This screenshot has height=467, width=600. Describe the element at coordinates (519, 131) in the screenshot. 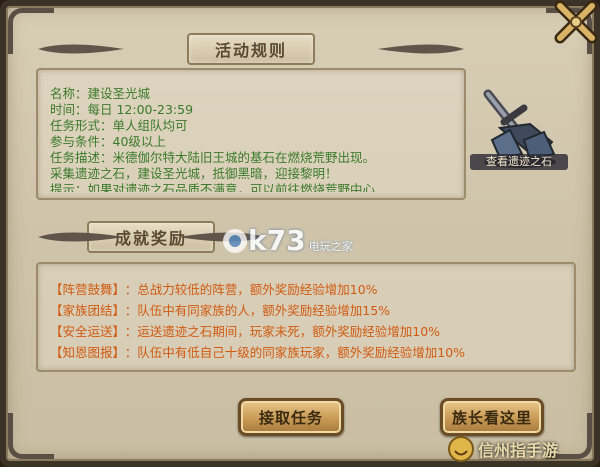

I see `view-relic-stone-button: 查看遗迹之石` at that location.